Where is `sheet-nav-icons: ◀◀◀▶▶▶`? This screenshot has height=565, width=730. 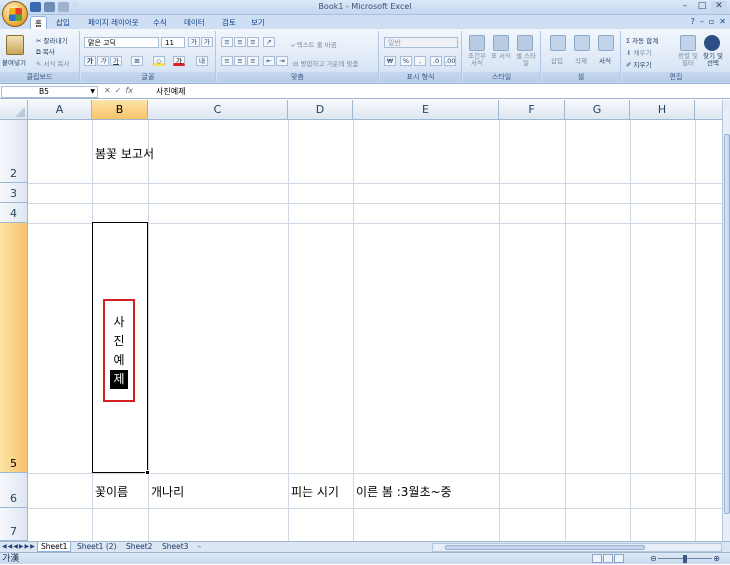
sheet-nav-icons: ◀◀◀▶▶▶ is located at coordinates (19, 546).